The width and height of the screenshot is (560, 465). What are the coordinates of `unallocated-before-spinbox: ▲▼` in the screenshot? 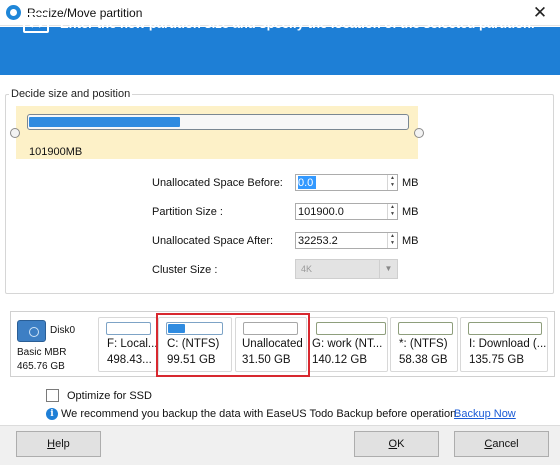 It's located at (346, 182).